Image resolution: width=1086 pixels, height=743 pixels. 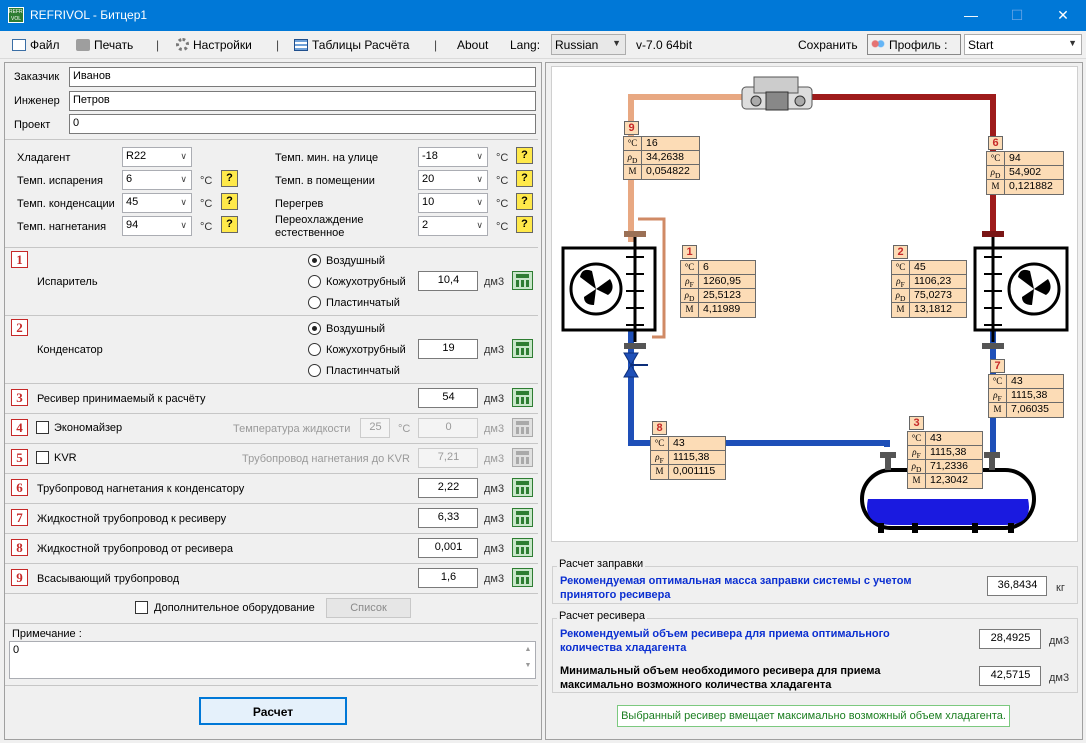 What do you see at coordinates (453, 180) in the screenshot?
I see `t-room-select: 20 ∨` at bounding box center [453, 180].